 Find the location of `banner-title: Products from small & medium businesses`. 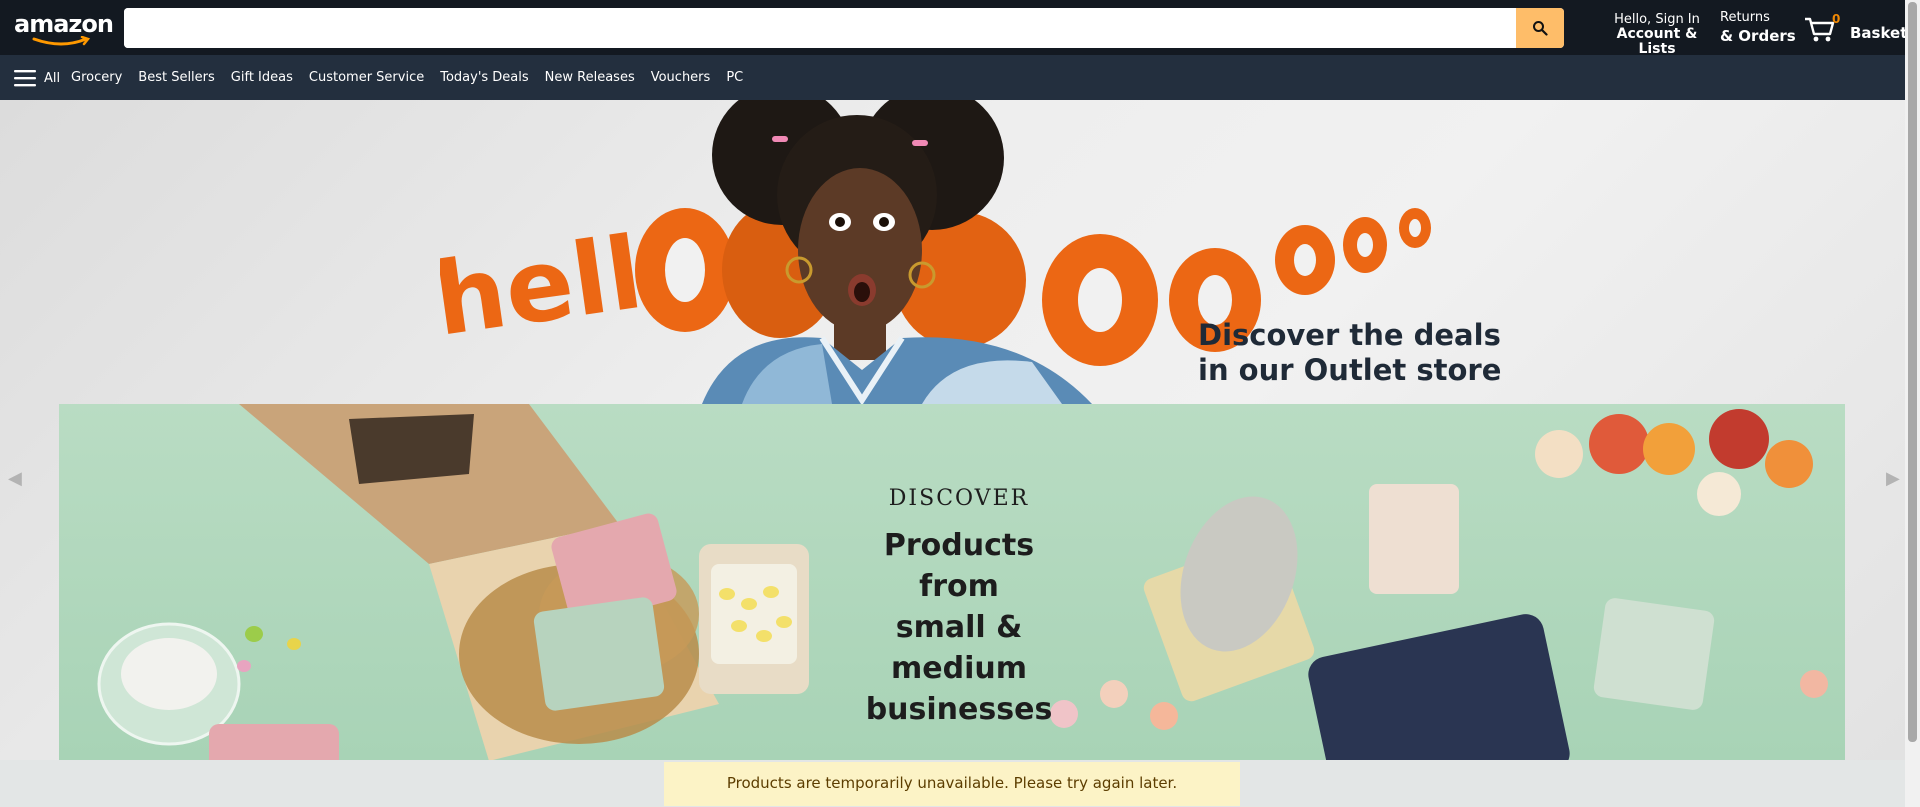

banner-title: Products from small & medium businesses is located at coordinates (959, 627).